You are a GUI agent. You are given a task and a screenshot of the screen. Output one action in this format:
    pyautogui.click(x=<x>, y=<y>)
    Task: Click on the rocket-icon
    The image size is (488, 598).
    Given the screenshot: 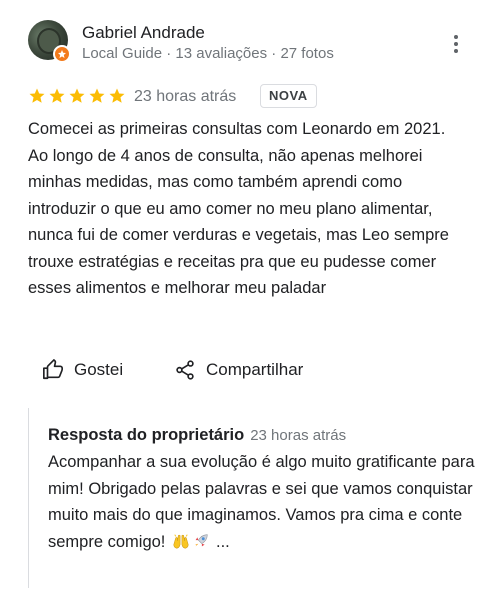 What is the action you would take?
    pyautogui.click(x=201, y=539)
    